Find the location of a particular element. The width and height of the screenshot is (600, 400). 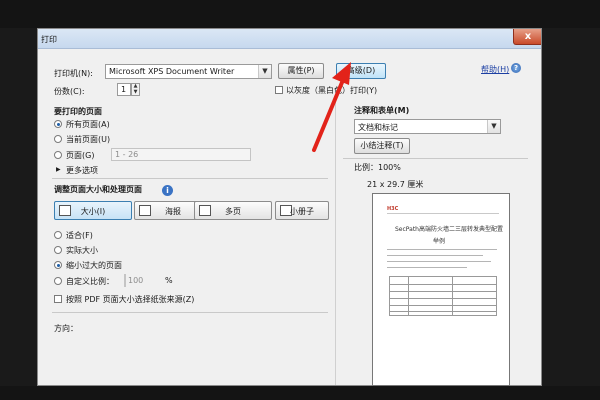

radio-fit is located at coordinates (58, 235).